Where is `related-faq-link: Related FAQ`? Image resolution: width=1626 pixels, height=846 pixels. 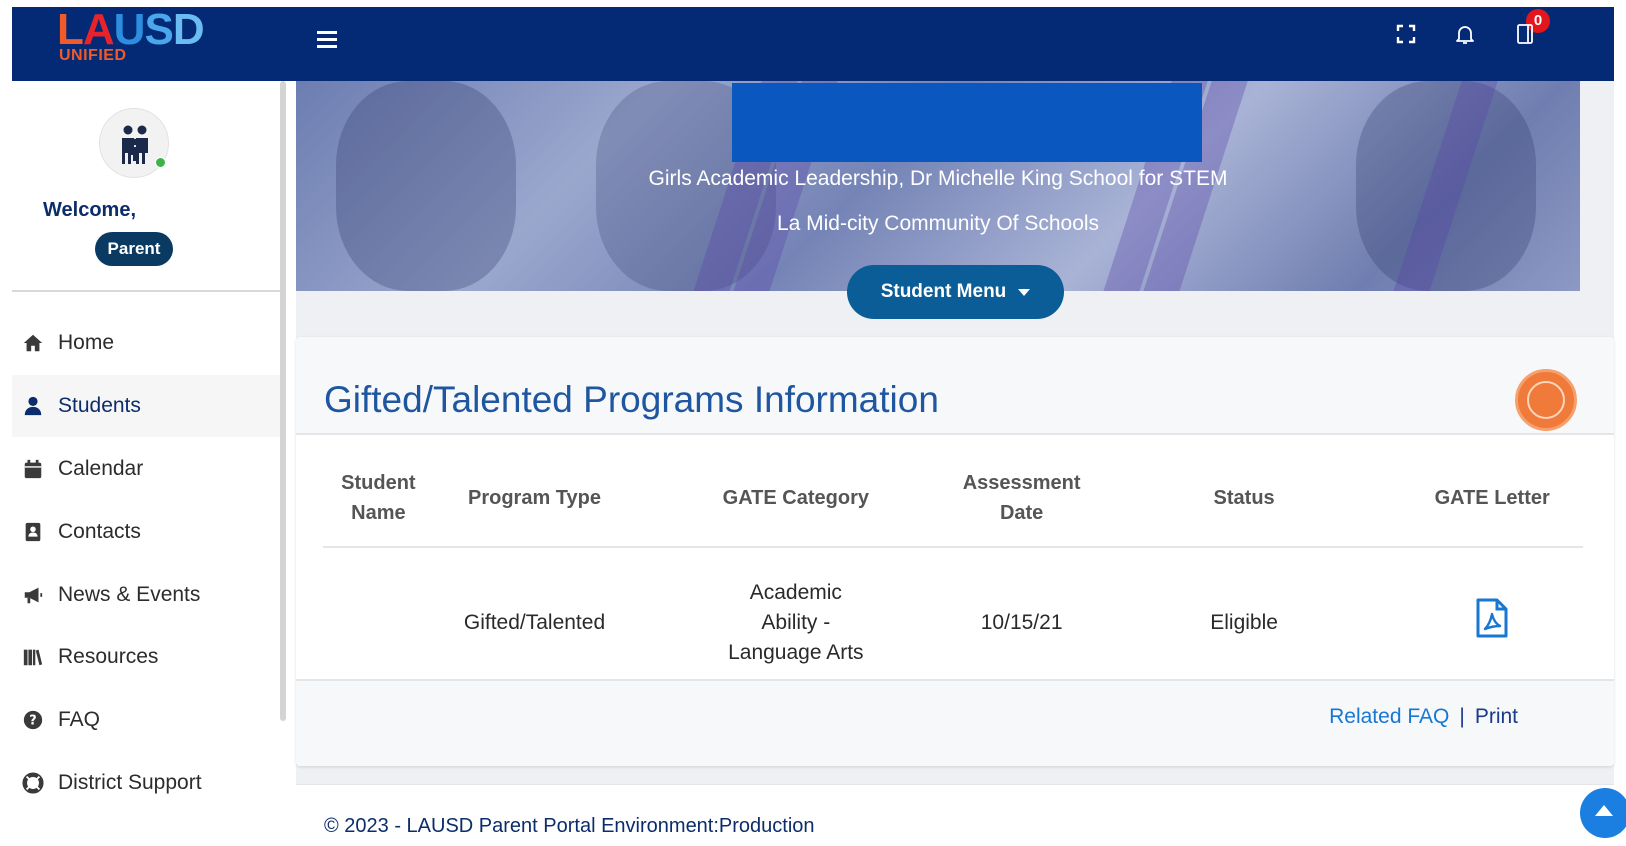 related-faq-link: Related FAQ is located at coordinates (1389, 716).